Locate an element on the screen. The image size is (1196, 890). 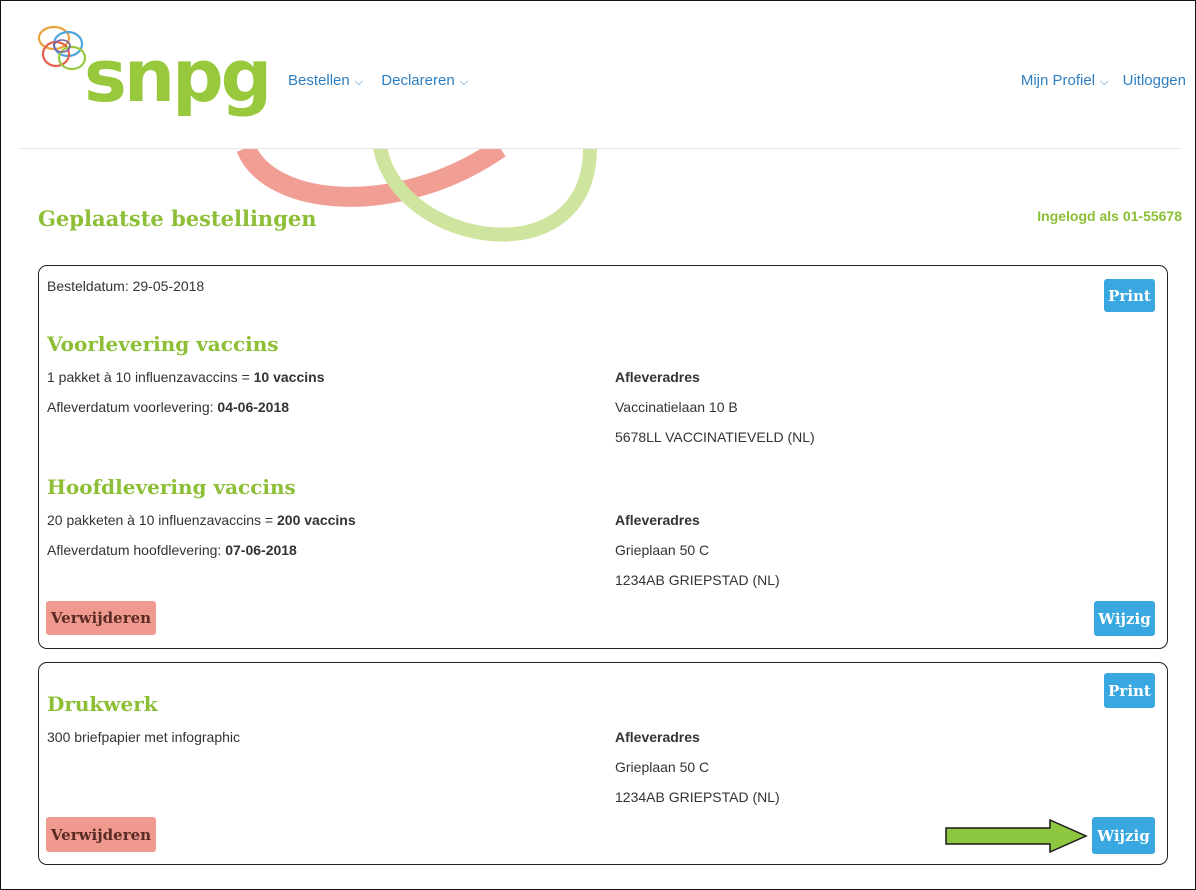
date-text: Afleverdatum hoofdlevering: is located at coordinates (136, 550).